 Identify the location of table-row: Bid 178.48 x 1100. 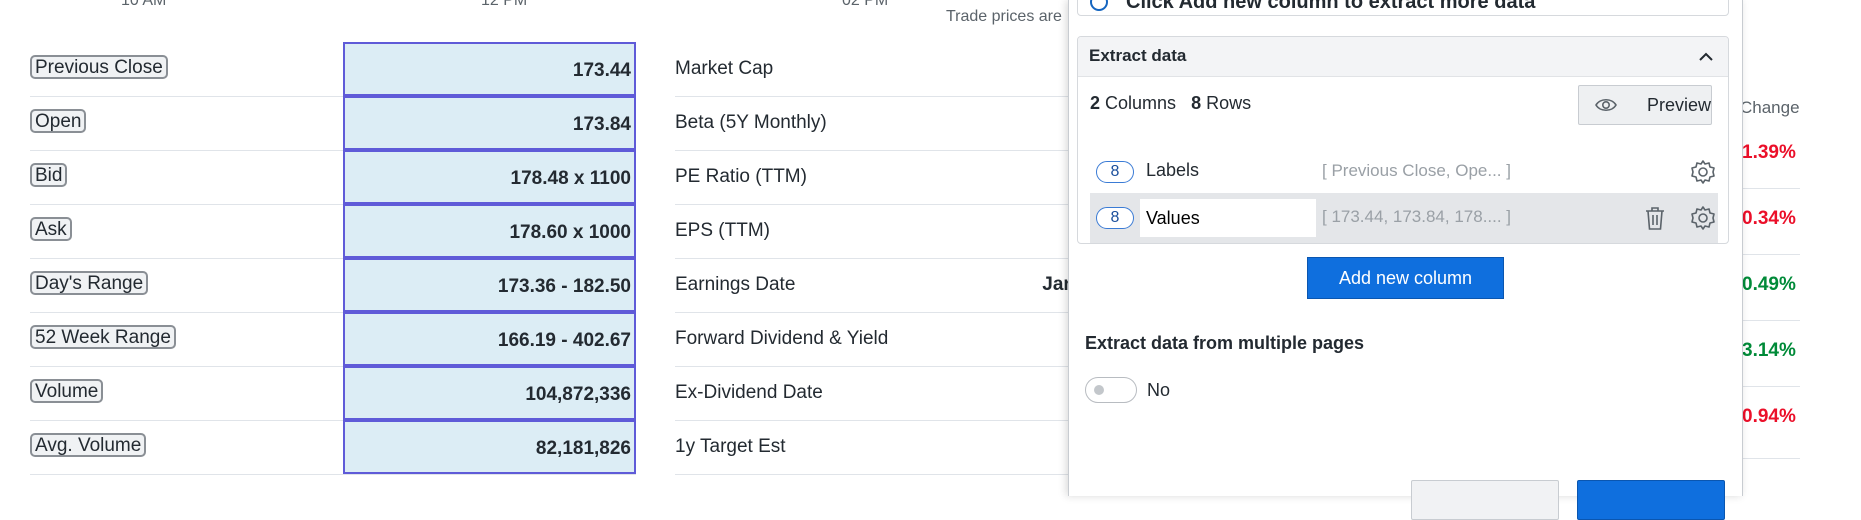
(333, 177).